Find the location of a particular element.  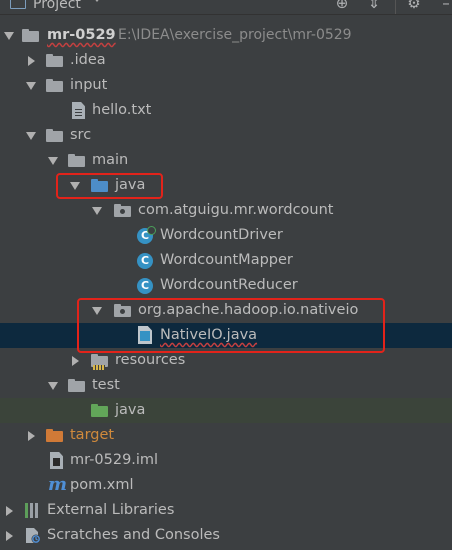

header-divider is located at coordinates (395, 7).